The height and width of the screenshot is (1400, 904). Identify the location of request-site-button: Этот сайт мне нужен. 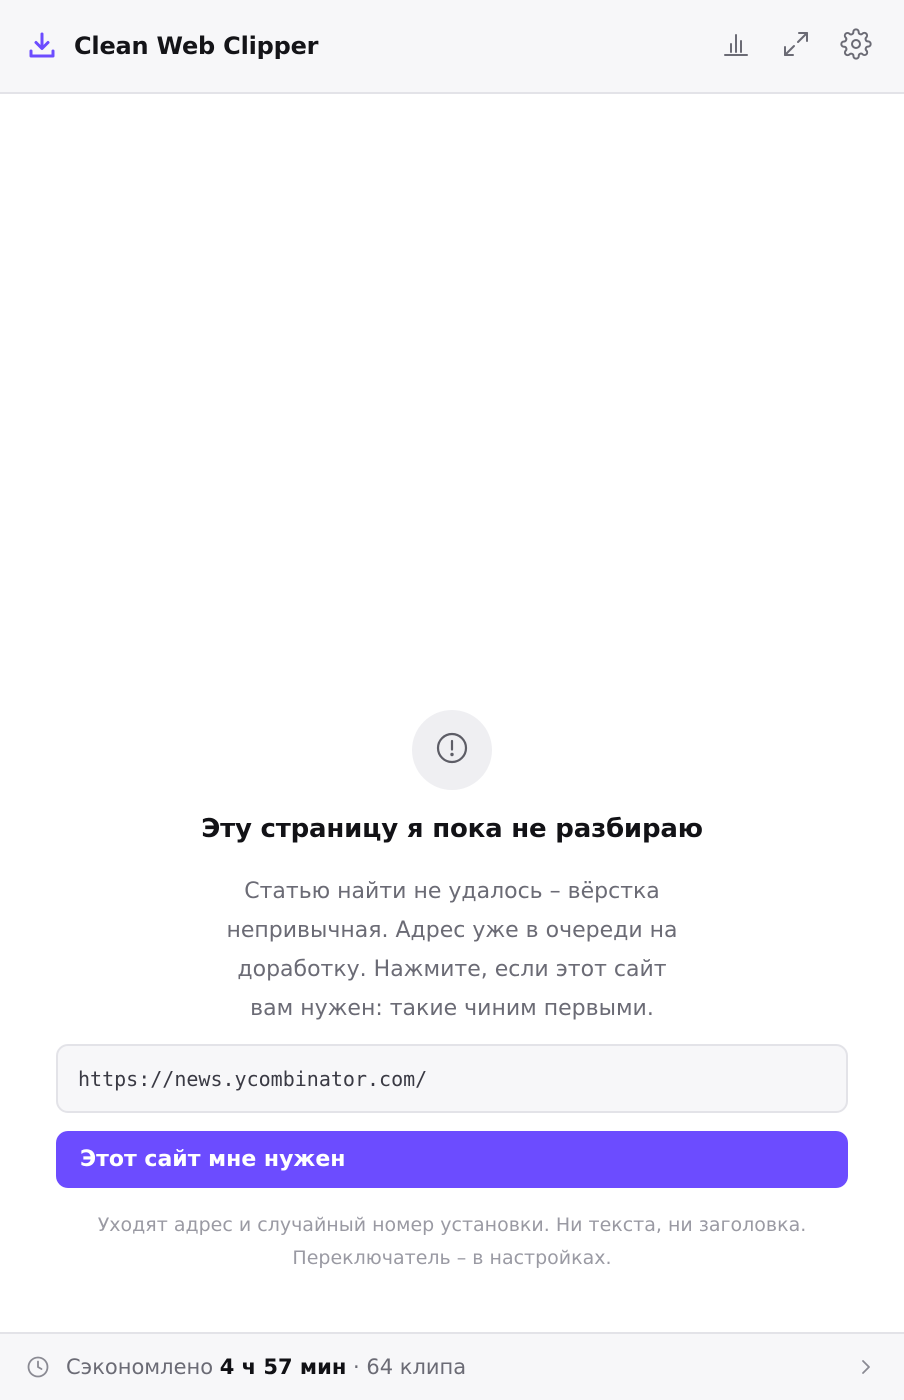
(452, 1159).